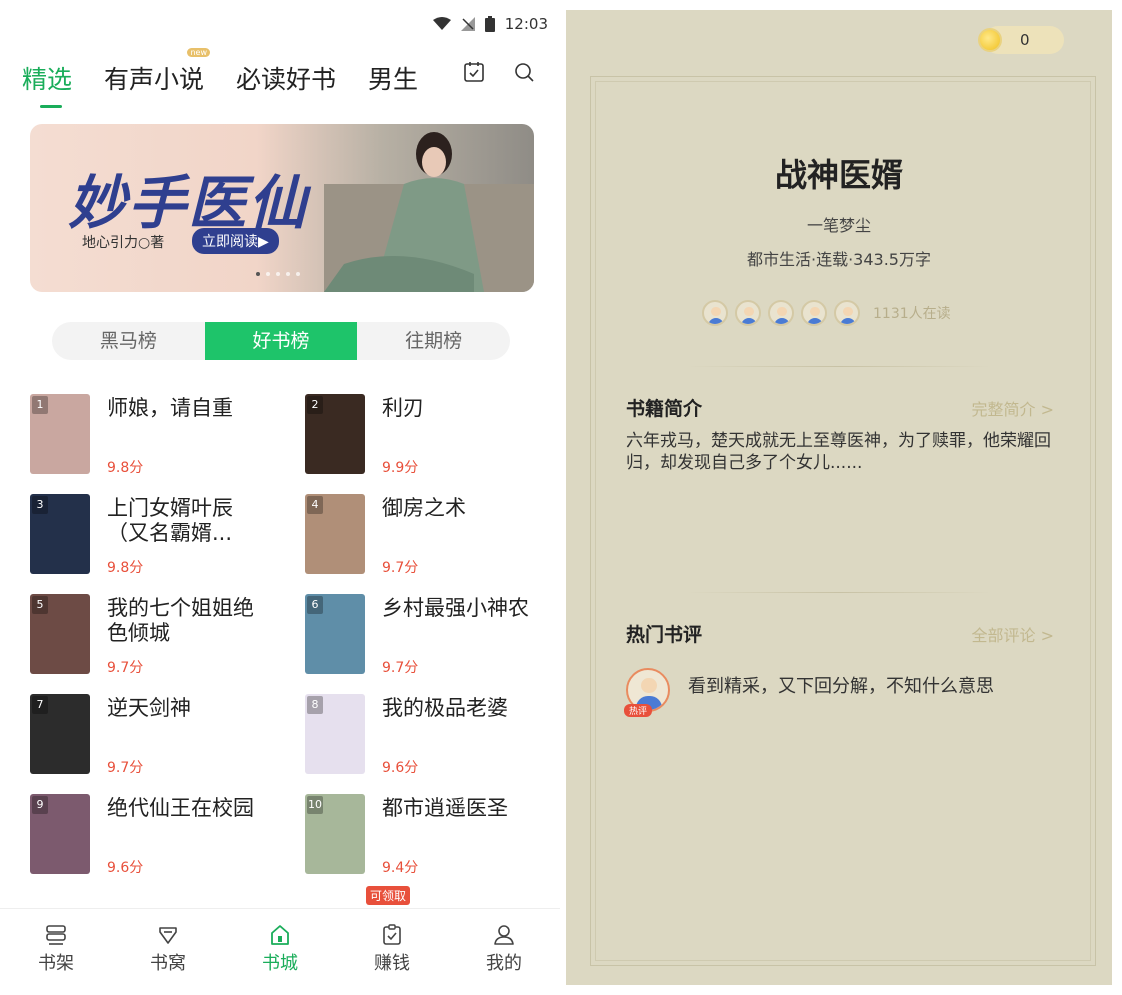  What do you see at coordinates (638, 710) in the screenshot?
I see `hot-review-badge: 热评` at bounding box center [638, 710].